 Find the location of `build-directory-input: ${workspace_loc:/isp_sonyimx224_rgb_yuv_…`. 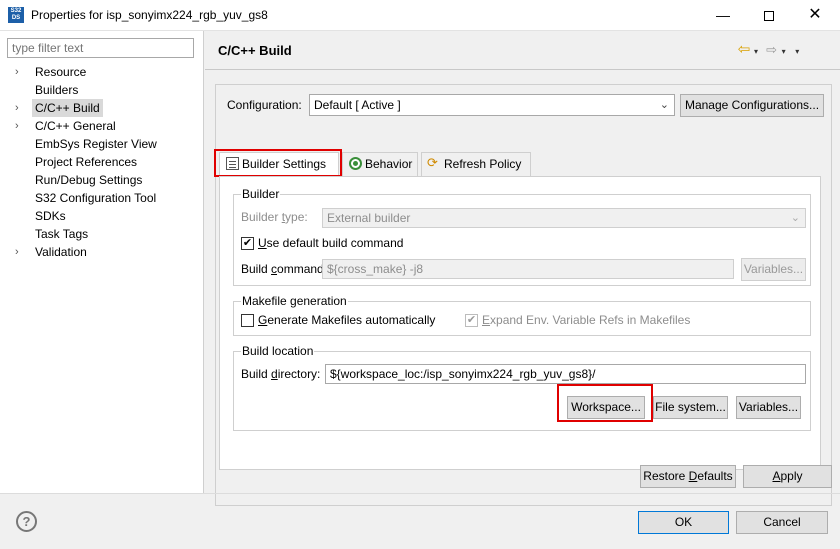

build-directory-input: ${workspace_loc:/isp_sonyimx224_rgb_yuv_… is located at coordinates (565, 374).